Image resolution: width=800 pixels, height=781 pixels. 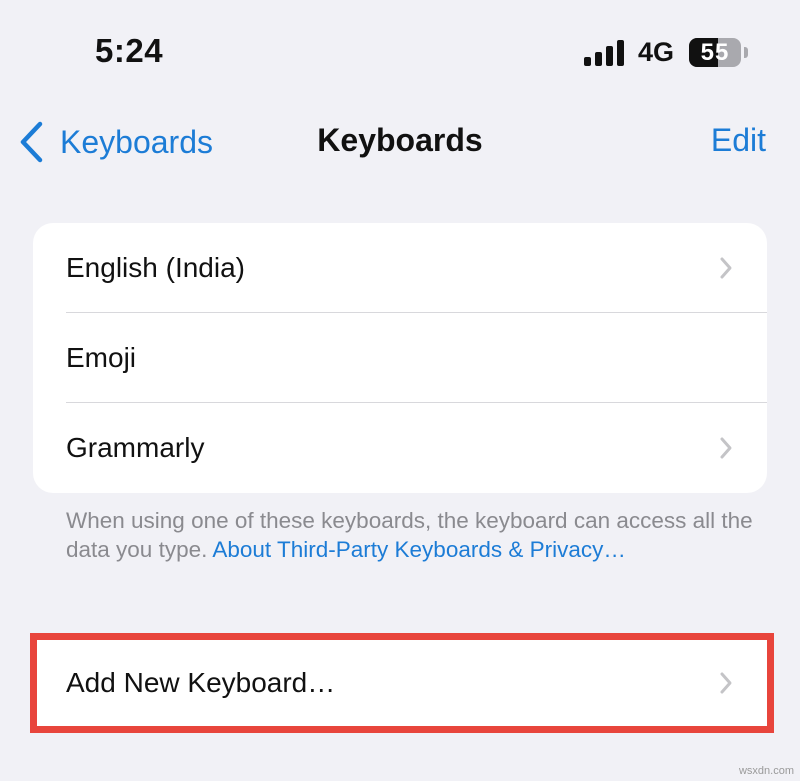 What do you see at coordinates (738, 140) in the screenshot?
I see `edit-button: Edit` at bounding box center [738, 140].